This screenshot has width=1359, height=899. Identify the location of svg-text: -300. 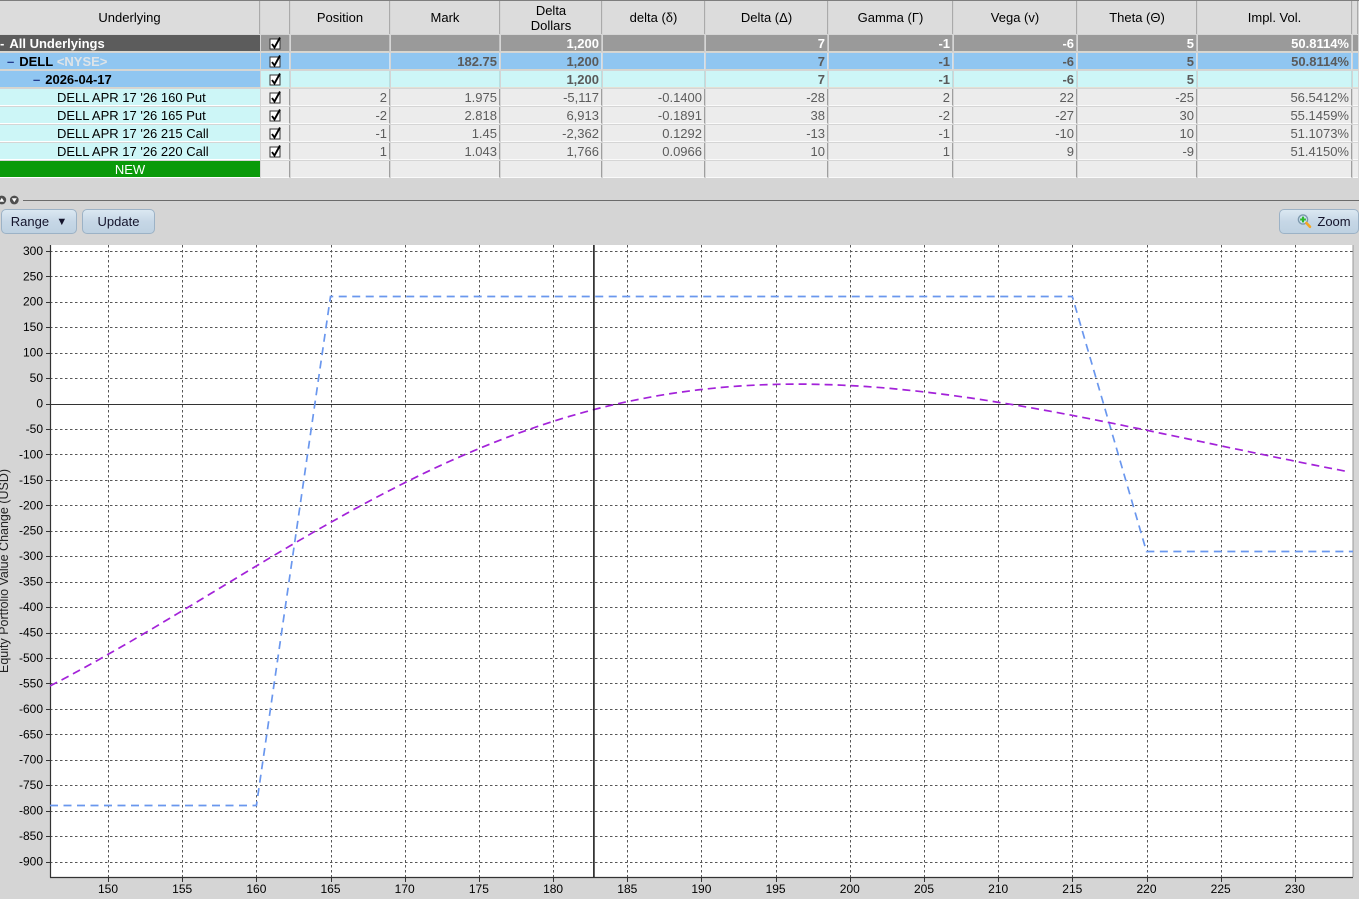
(31, 556).